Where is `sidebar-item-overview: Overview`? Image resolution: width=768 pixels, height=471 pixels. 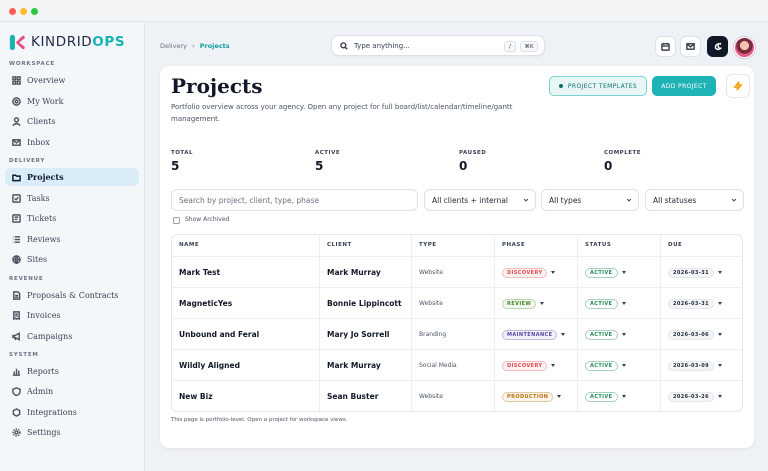 sidebar-item-overview: Overview is located at coordinates (72, 80).